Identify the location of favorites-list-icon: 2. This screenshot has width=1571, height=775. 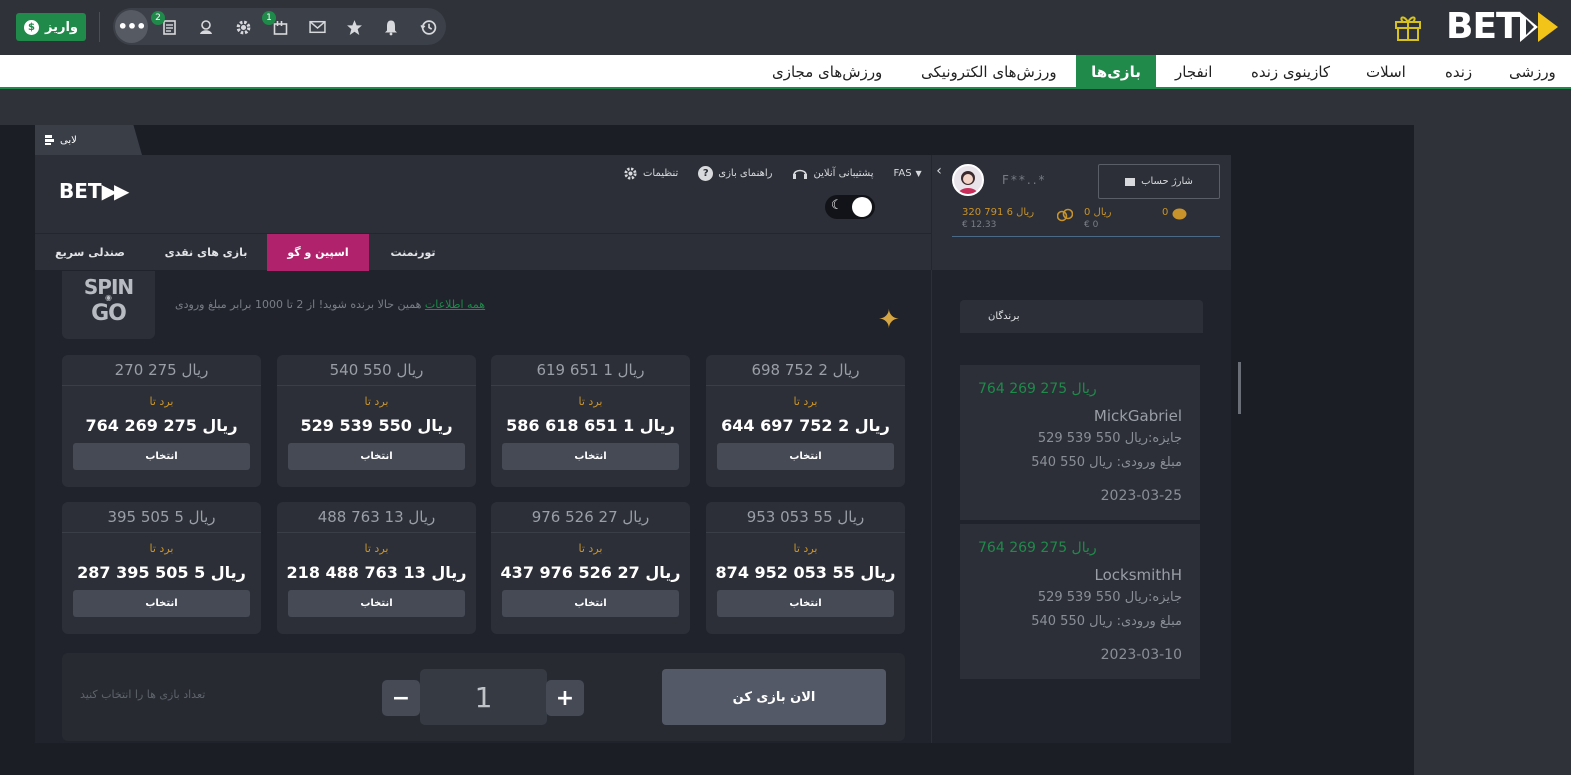
(165, 24).